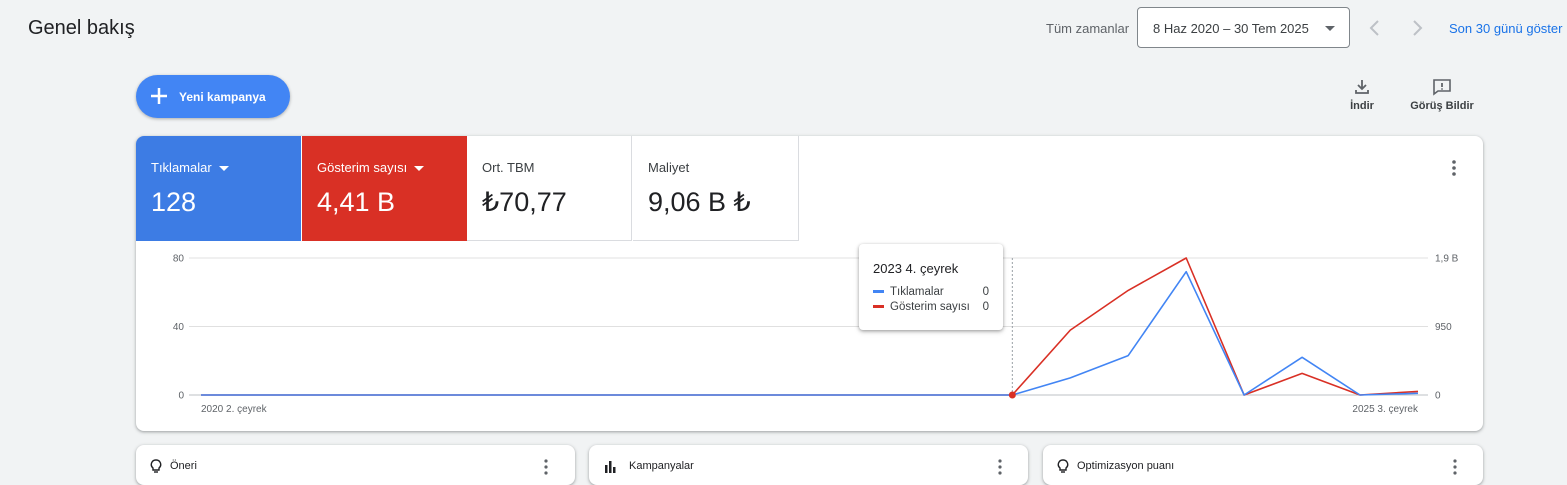 The width and height of the screenshot is (1567, 485). Describe the element at coordinates (1330, 28) in the screenshot. I see `dropdown-caret-icon` at that location.